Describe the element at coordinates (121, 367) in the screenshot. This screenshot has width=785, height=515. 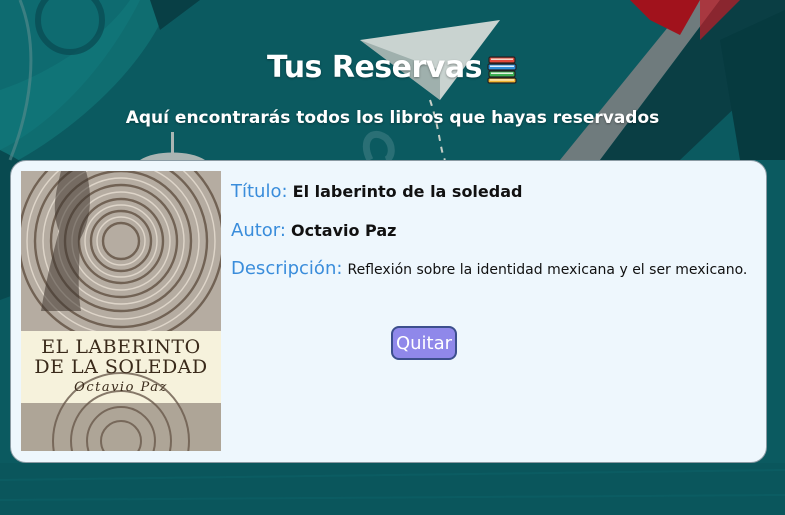
I see `cover-title-line-2: DE LA SOLEDAD` at that location.